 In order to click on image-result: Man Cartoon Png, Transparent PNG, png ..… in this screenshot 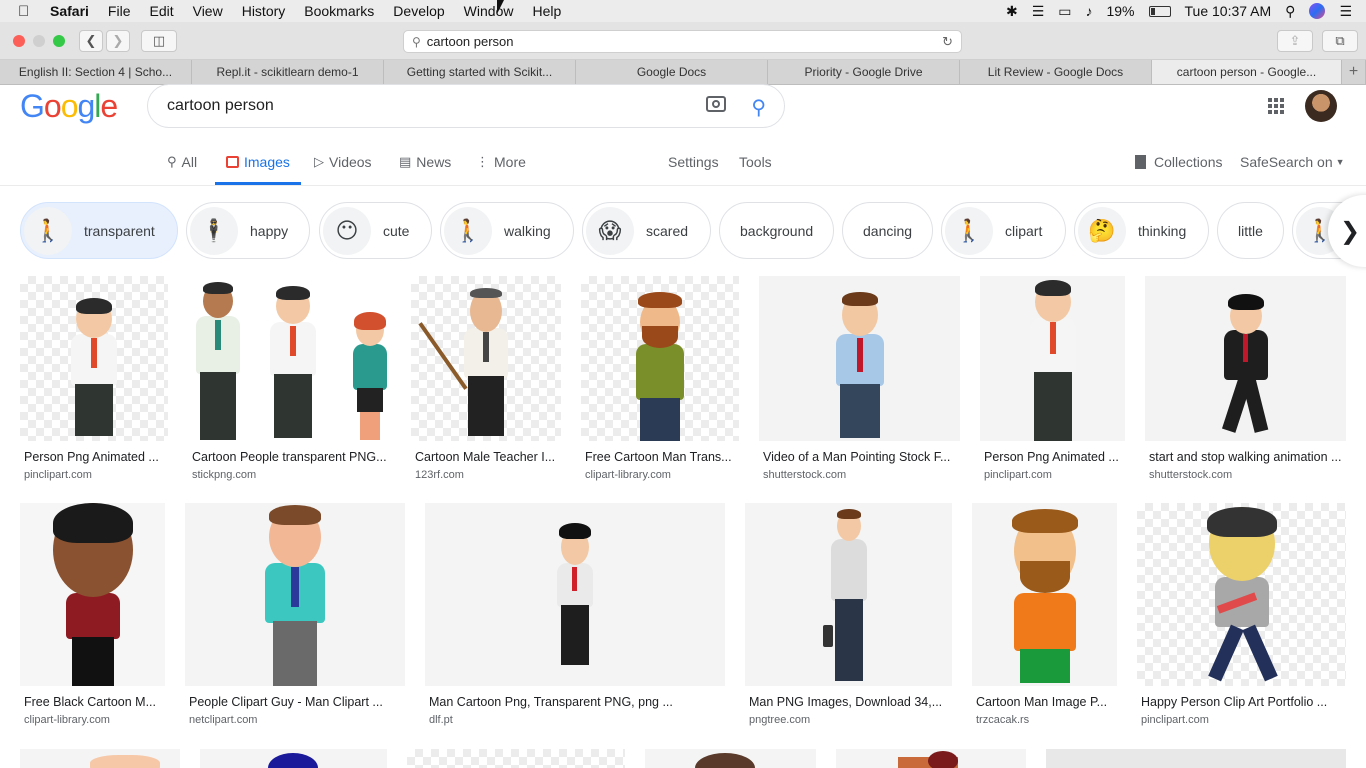, I will do `click(575, 618)`.